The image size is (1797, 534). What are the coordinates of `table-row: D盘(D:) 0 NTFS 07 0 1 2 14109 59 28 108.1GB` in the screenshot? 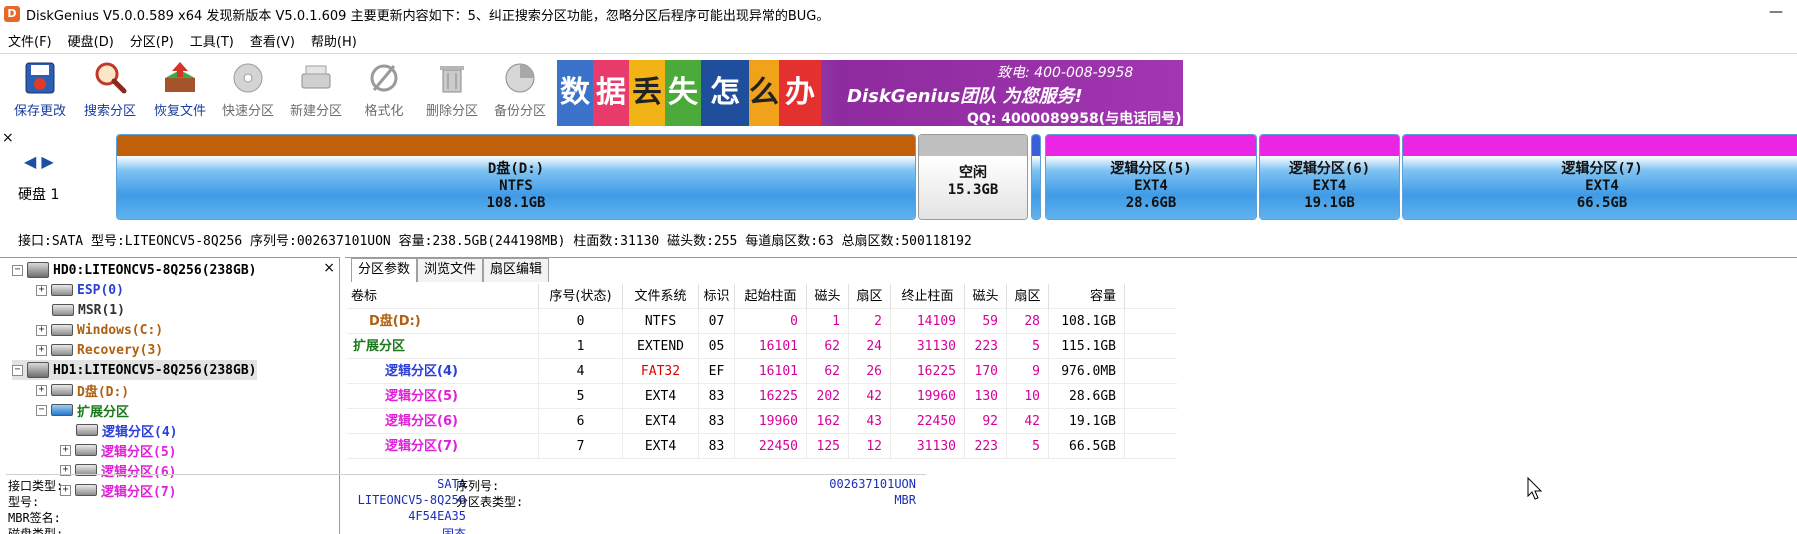 It's located at (762, 321).